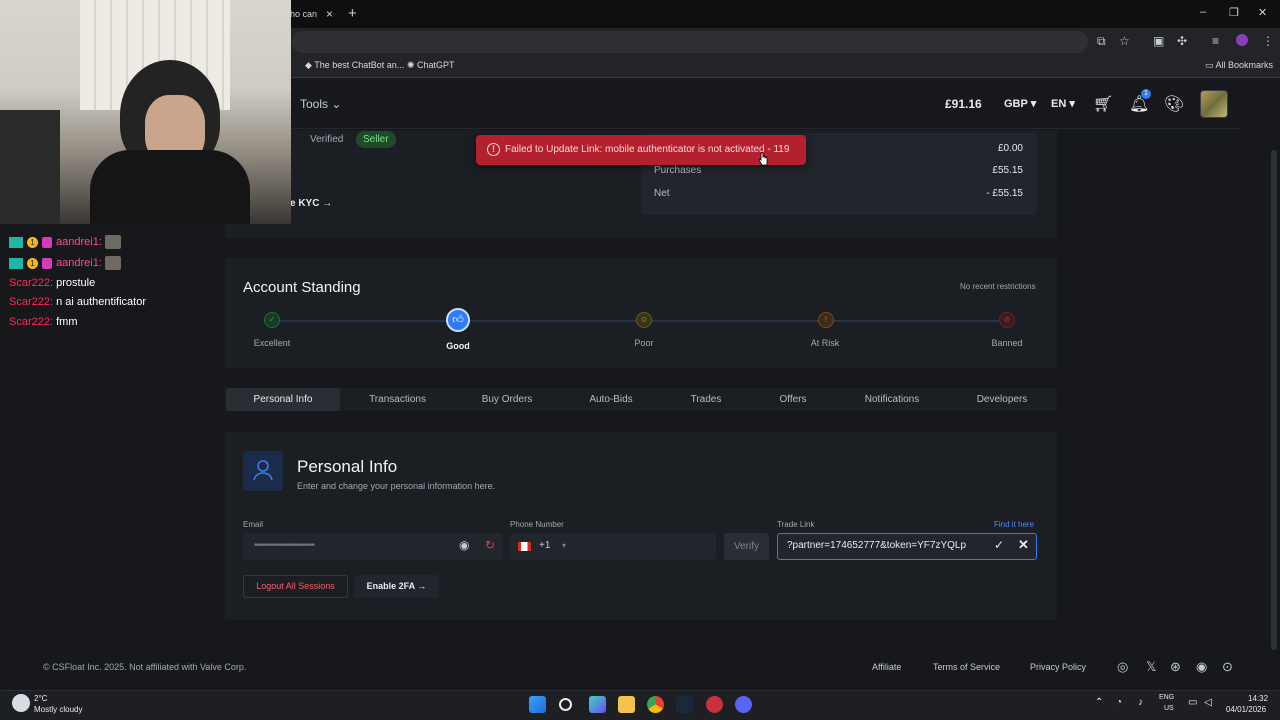 The height and width of the screenshot is (720, 1280). Describe the element at coordinates (58, 709) in the screenshot. I see `weather-desc: Mostly cloudy` at that location.